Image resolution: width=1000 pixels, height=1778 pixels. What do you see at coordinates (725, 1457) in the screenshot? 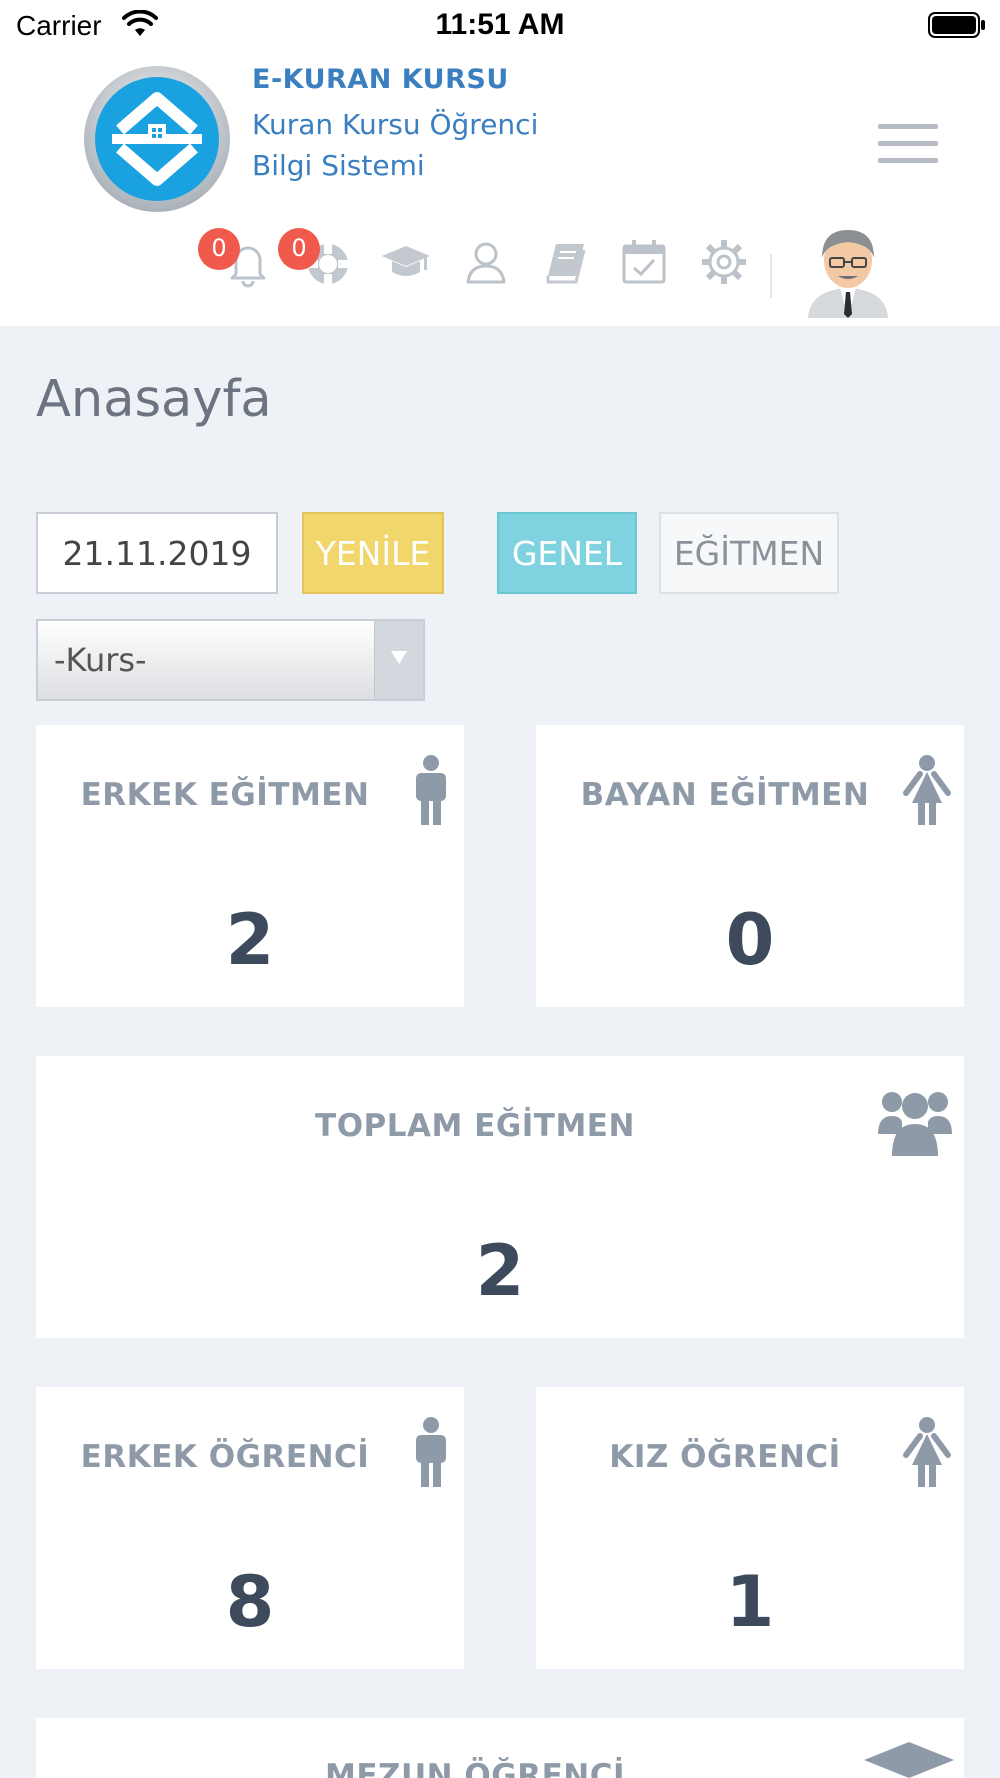
I see `stat-label: KIZ ÖĞRENCİ` at bounding box center [725, 1457].